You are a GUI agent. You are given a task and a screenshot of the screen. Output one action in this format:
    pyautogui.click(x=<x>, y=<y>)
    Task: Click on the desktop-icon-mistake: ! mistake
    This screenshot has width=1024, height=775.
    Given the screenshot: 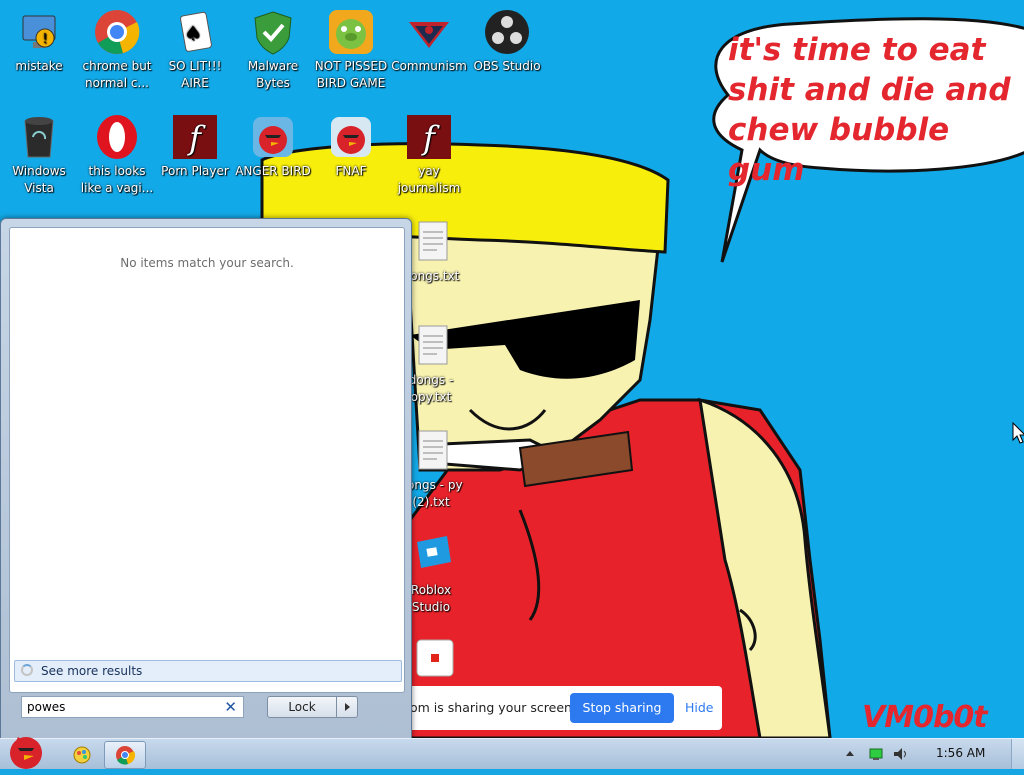 What is the action you would take?
    pyautogui.click(x=39, y=41)
    